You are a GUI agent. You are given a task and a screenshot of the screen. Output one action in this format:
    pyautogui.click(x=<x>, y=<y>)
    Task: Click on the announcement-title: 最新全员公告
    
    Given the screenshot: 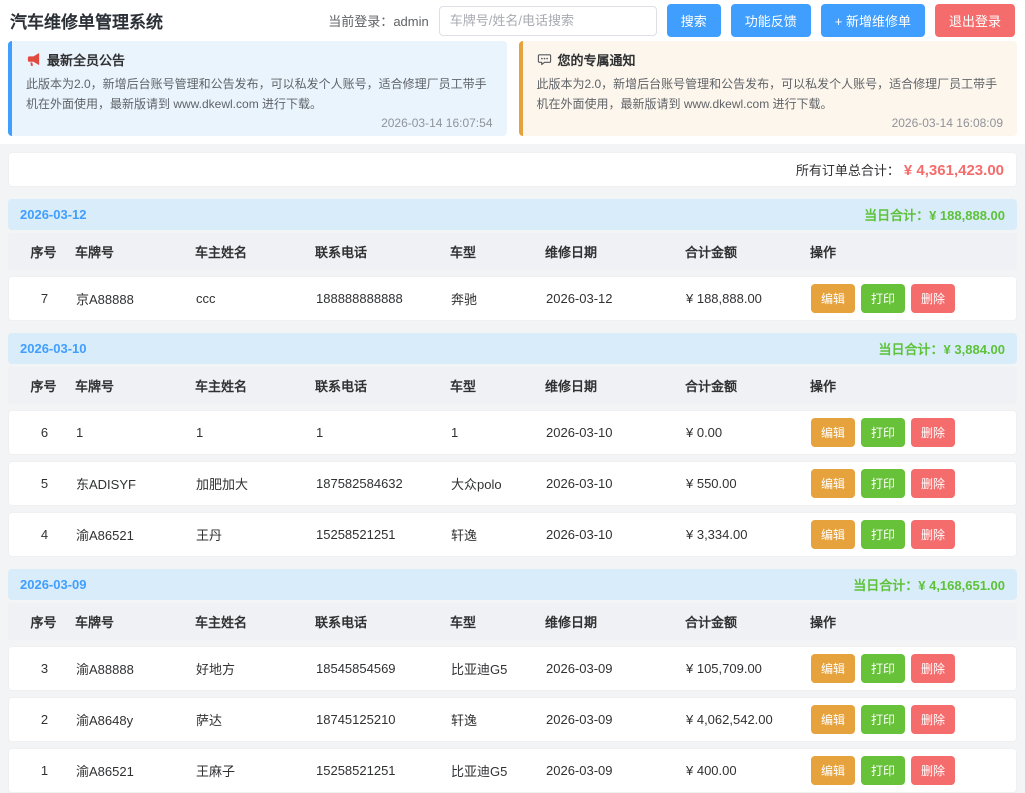 What is the action you would take?
    pyautogui.click(x=86, y=60)
    